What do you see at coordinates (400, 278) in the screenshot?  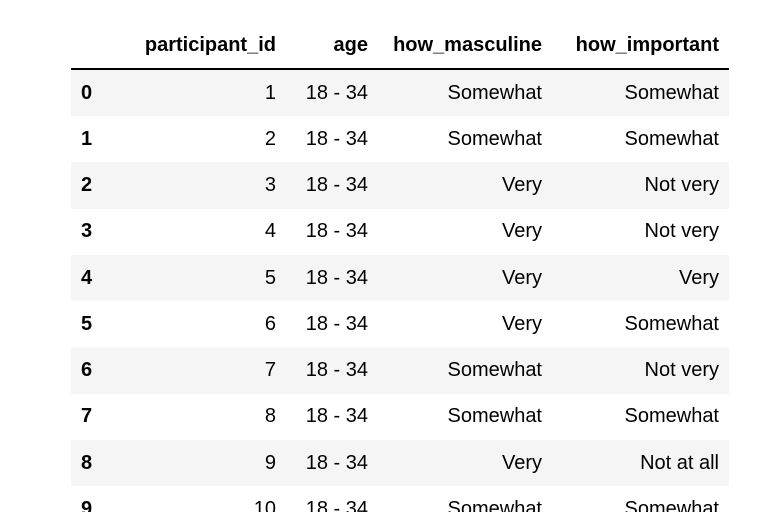 I see `table-row: 4 5 18 - 34 Very Very` at bounding box center [400, 278].